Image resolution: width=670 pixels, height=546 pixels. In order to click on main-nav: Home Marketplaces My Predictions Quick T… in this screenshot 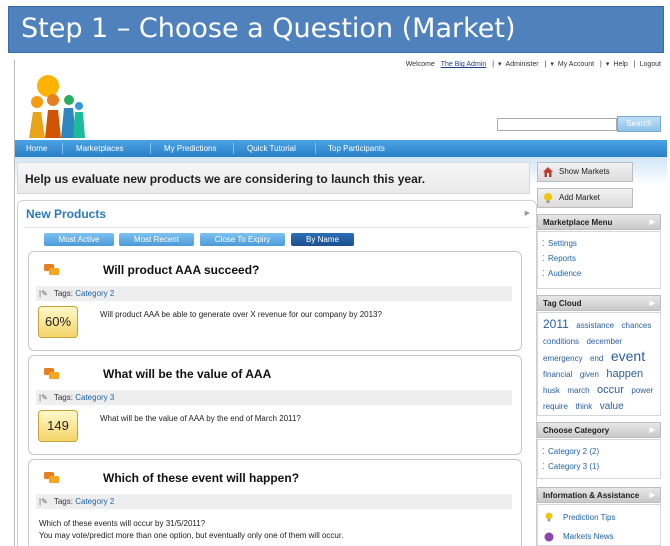, I will do `click(341, 148)`.